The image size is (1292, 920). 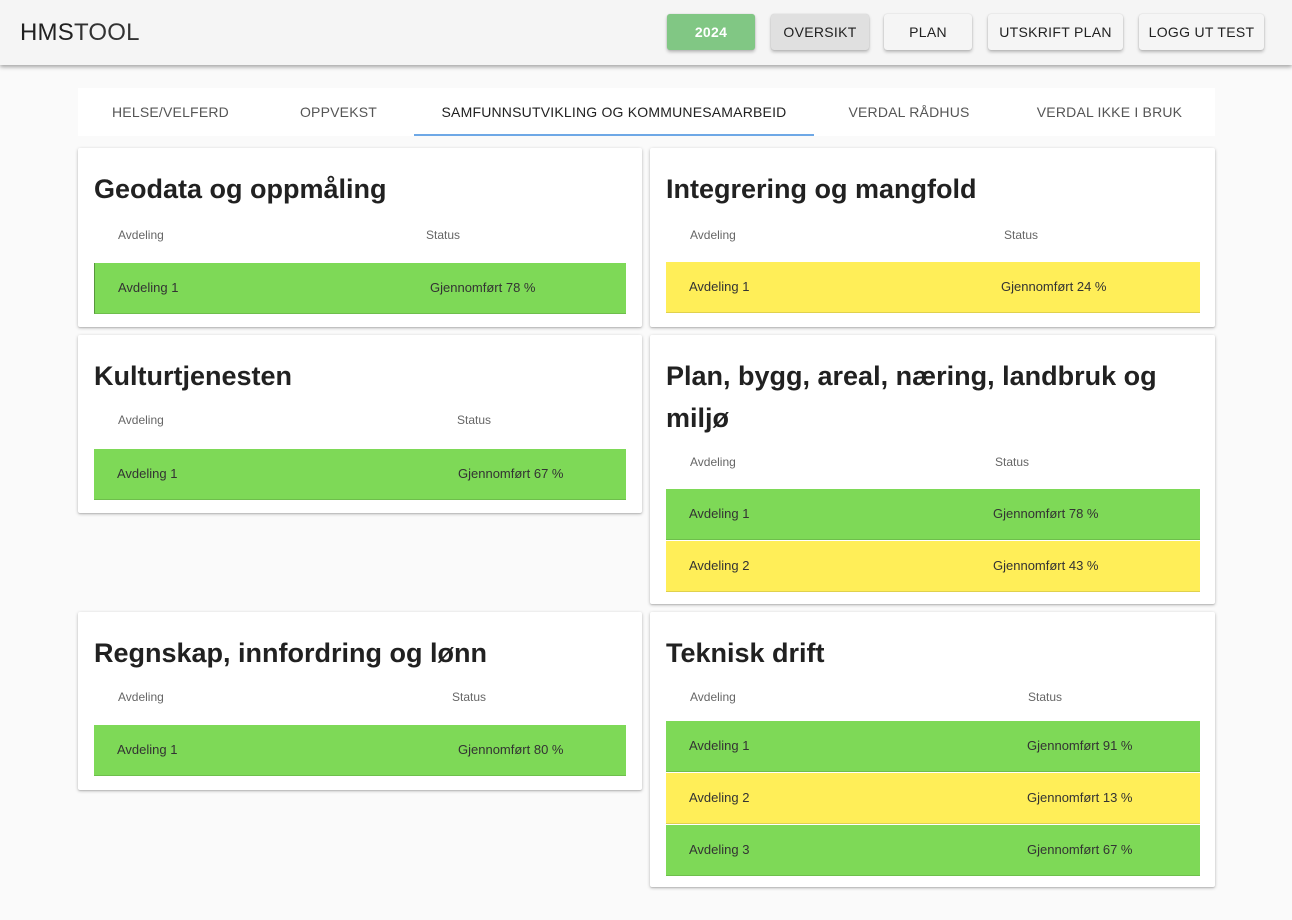 What do you see at coordinates (820, 32) in the screenshot?
I see `overview-button: OVERSIKT` at bounding box center [820, 32].